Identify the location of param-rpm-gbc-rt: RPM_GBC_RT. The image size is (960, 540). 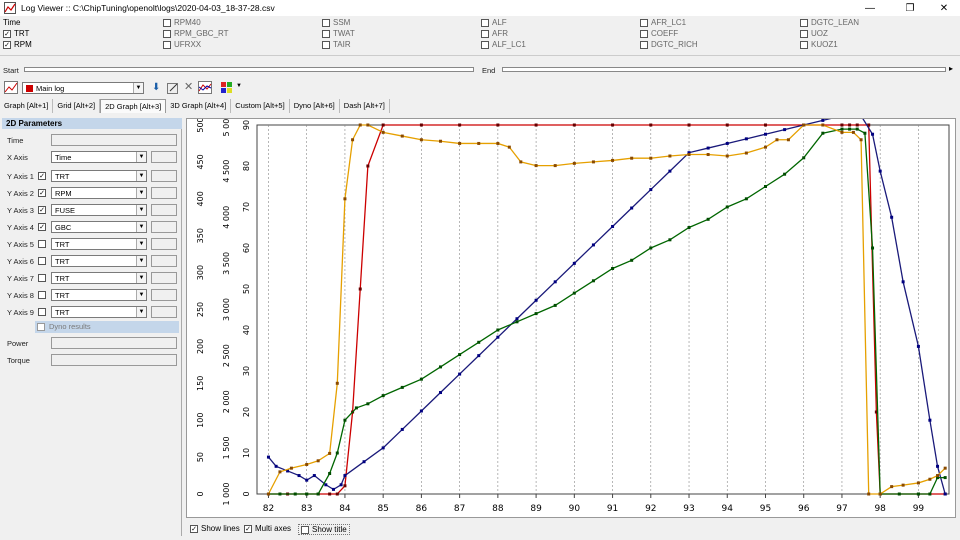
(196, 33).